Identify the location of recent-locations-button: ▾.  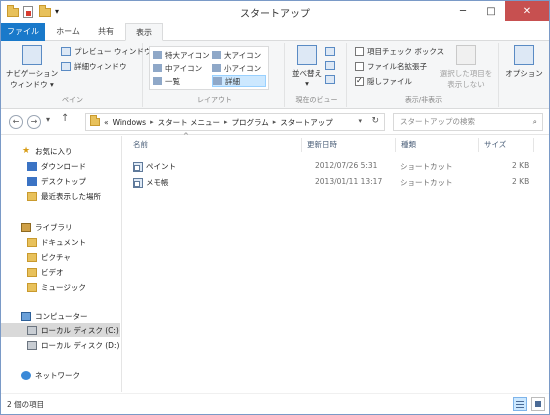
(48, 119).